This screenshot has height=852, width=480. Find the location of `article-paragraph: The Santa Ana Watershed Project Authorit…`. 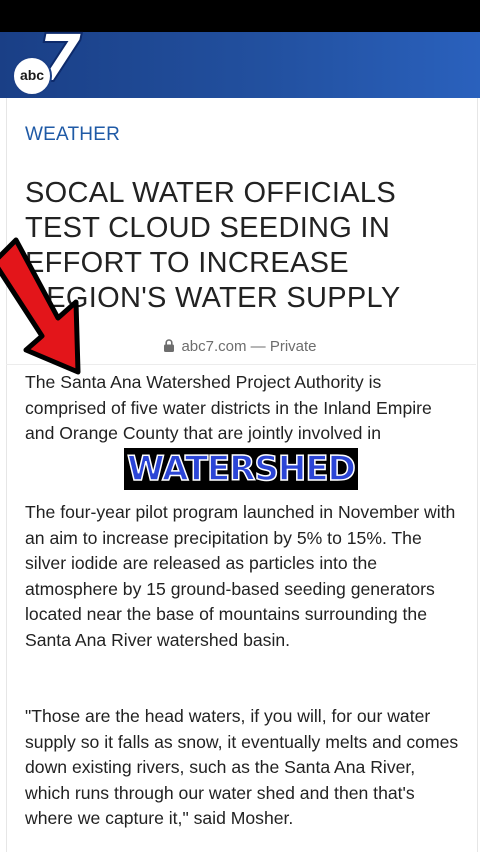

article-paragraph: The Santa Ana Watershed Project Authorit… is located at coordinates (228, 408).